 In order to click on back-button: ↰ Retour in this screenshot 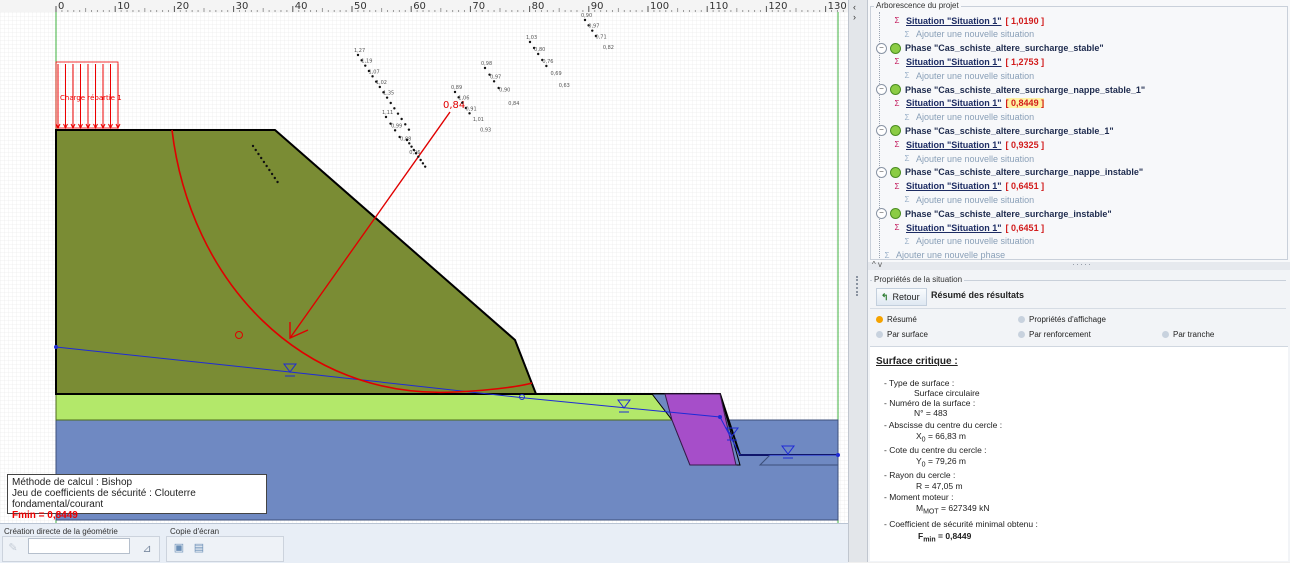, I will do `click(901, 297)`.